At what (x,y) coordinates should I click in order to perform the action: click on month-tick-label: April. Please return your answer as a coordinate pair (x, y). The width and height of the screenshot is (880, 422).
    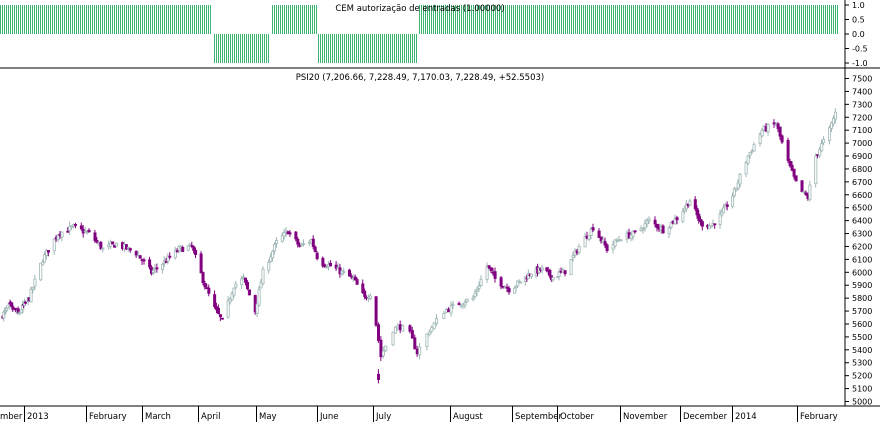
    Looking at the image, I should click on (210, 417).